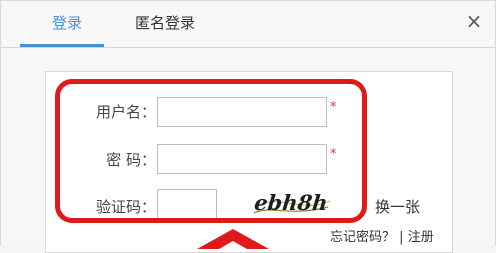 This screenshot has width=496, height=253. What do you see at coordinates (421, 237) in the screenshot?
I see `register-link: 注册` at bounding box center [421, 237].